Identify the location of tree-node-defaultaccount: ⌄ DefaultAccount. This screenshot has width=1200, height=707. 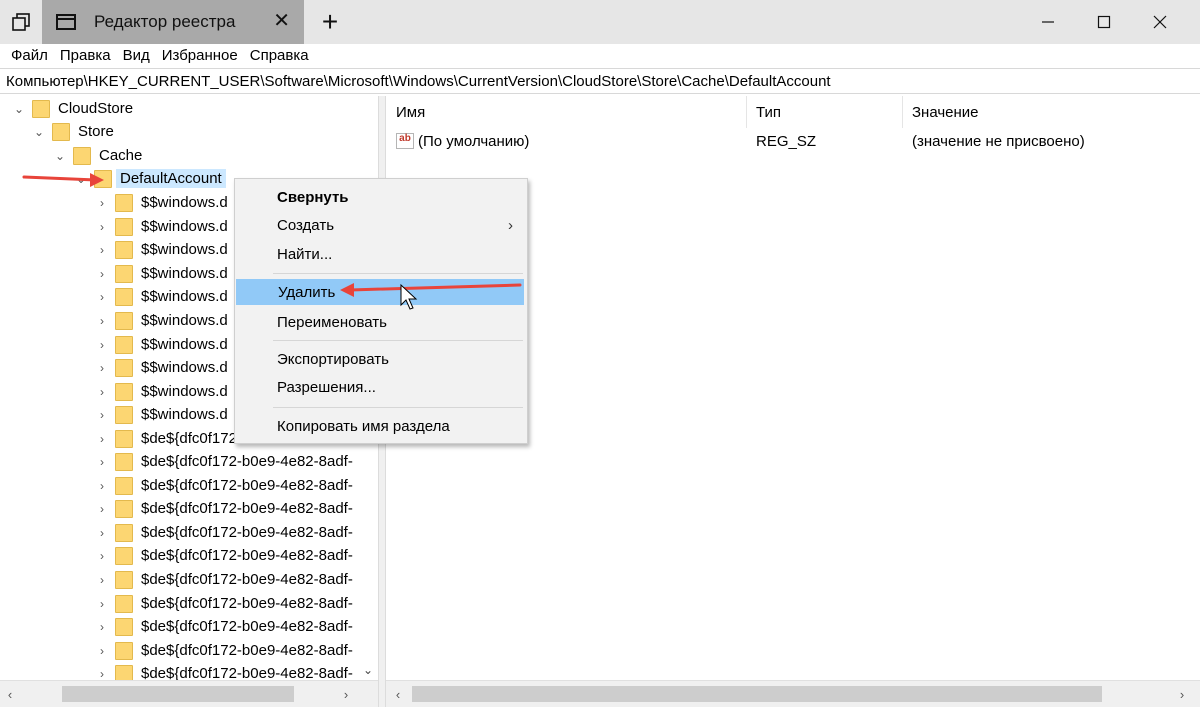
(150, 178).